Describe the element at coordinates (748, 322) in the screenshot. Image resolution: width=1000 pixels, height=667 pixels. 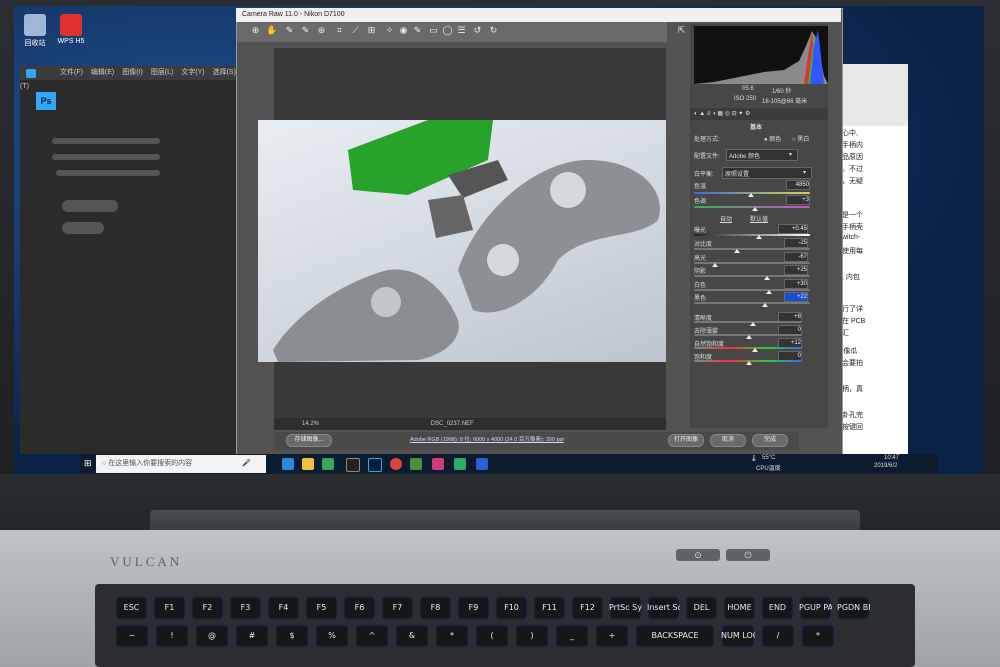
I see `clarity-slider` at that location.